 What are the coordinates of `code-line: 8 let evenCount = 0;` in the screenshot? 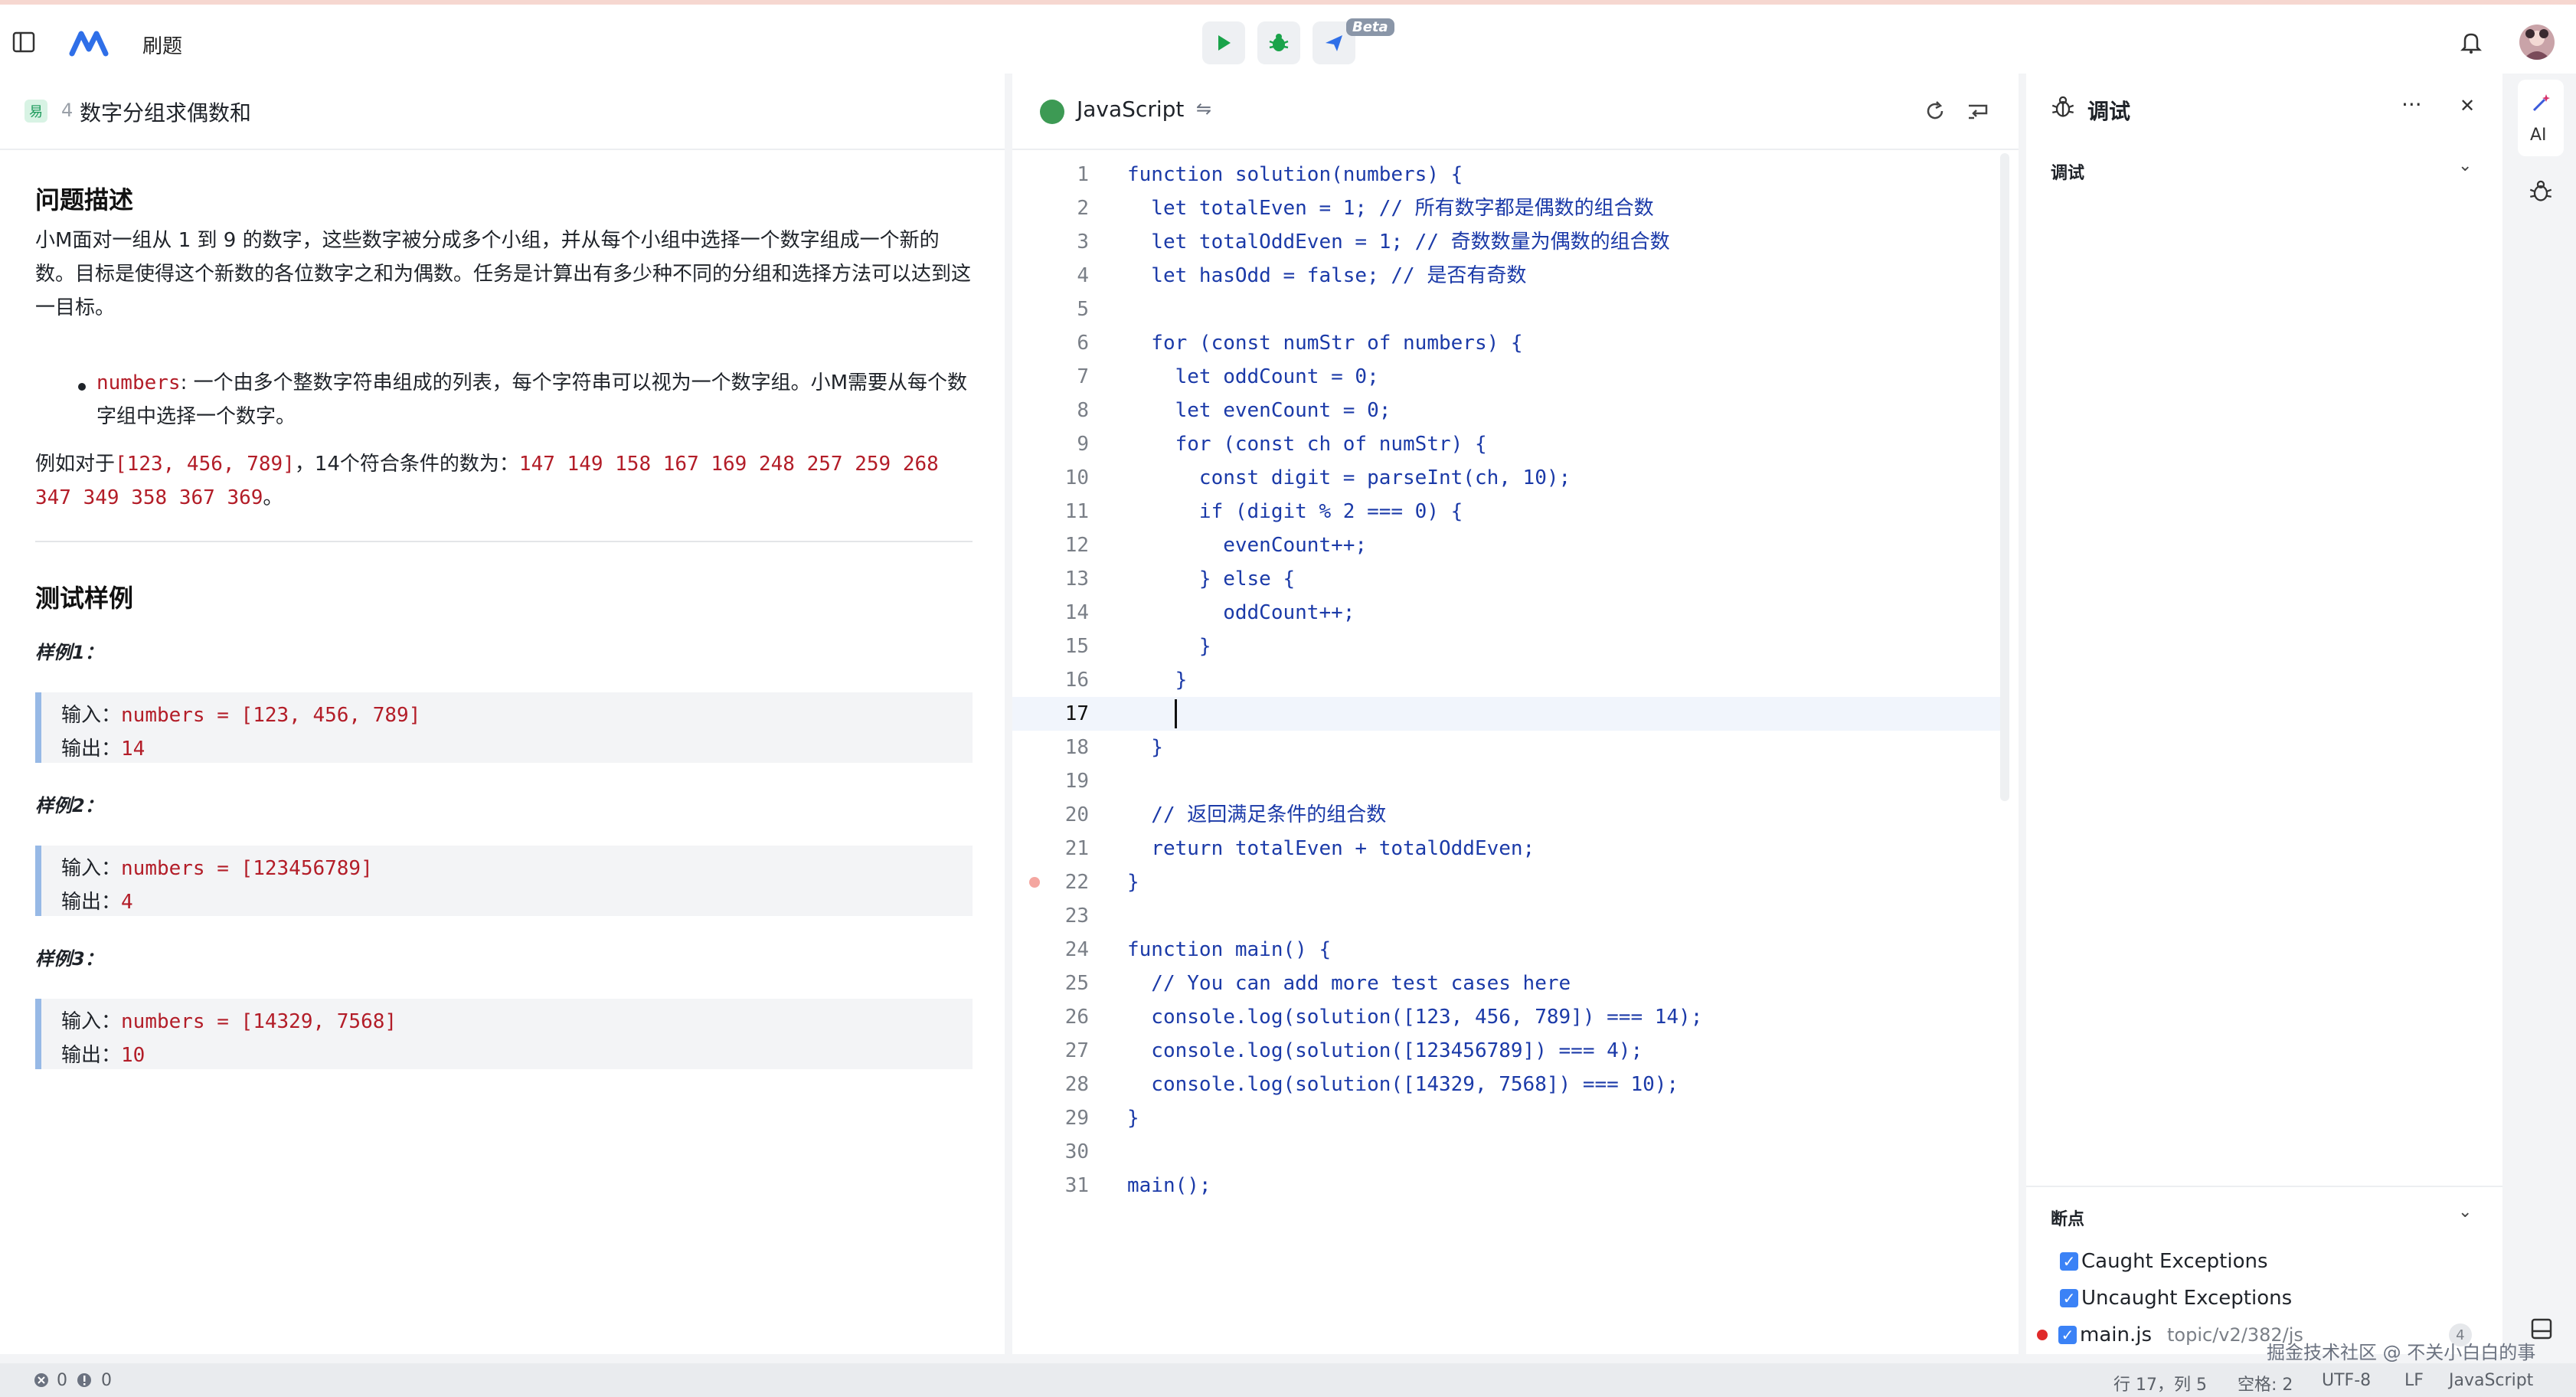 It's located at (1506, 410).